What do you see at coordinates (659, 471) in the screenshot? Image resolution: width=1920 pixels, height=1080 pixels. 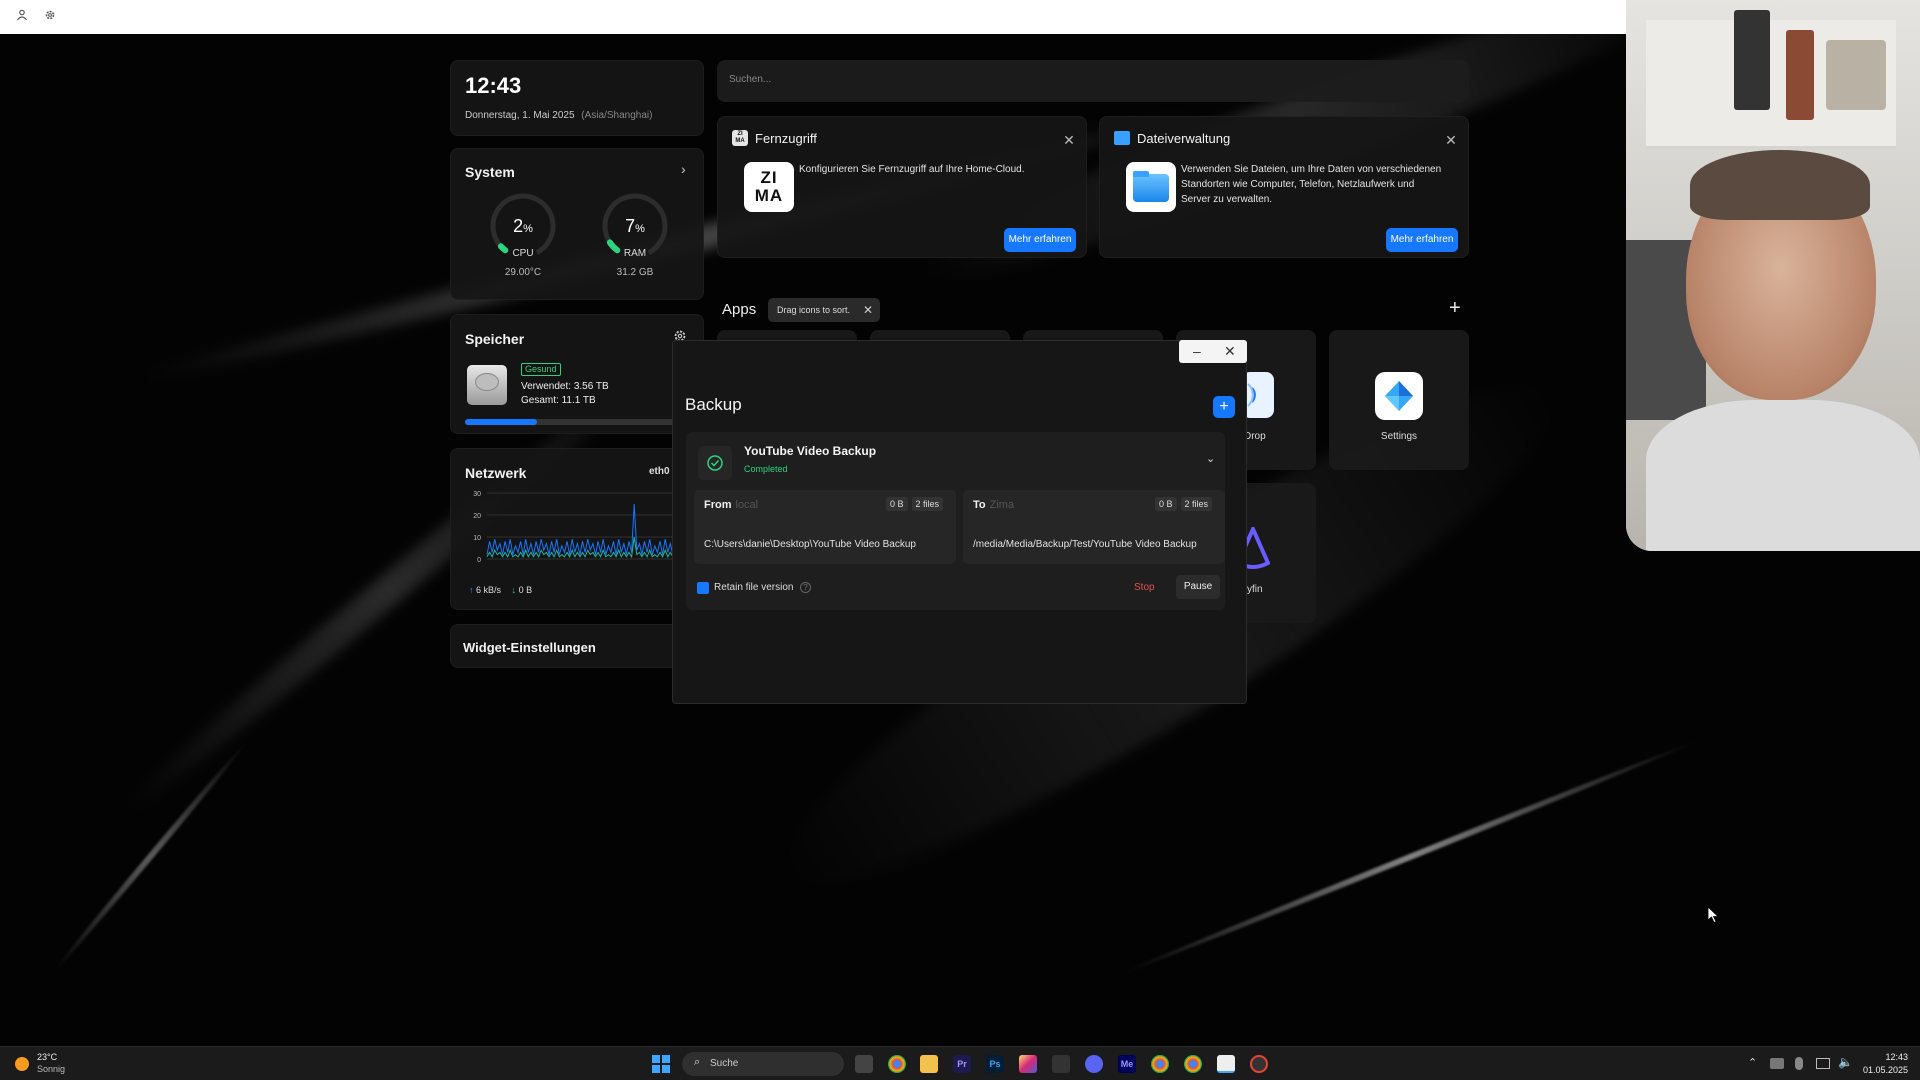 I see `network-interface: eth0` at bounding box center [659, 471].